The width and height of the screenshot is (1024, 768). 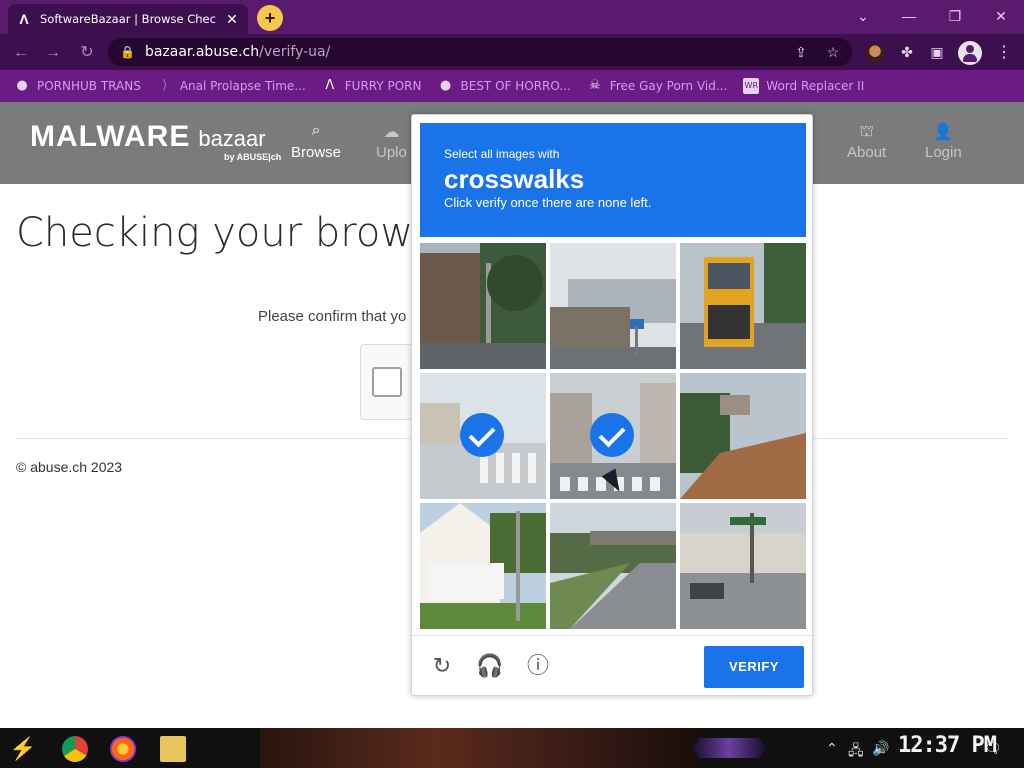 I want to click on tab-title: SoftwareBazaar | Browse Chec, so click(x=128, y=19).